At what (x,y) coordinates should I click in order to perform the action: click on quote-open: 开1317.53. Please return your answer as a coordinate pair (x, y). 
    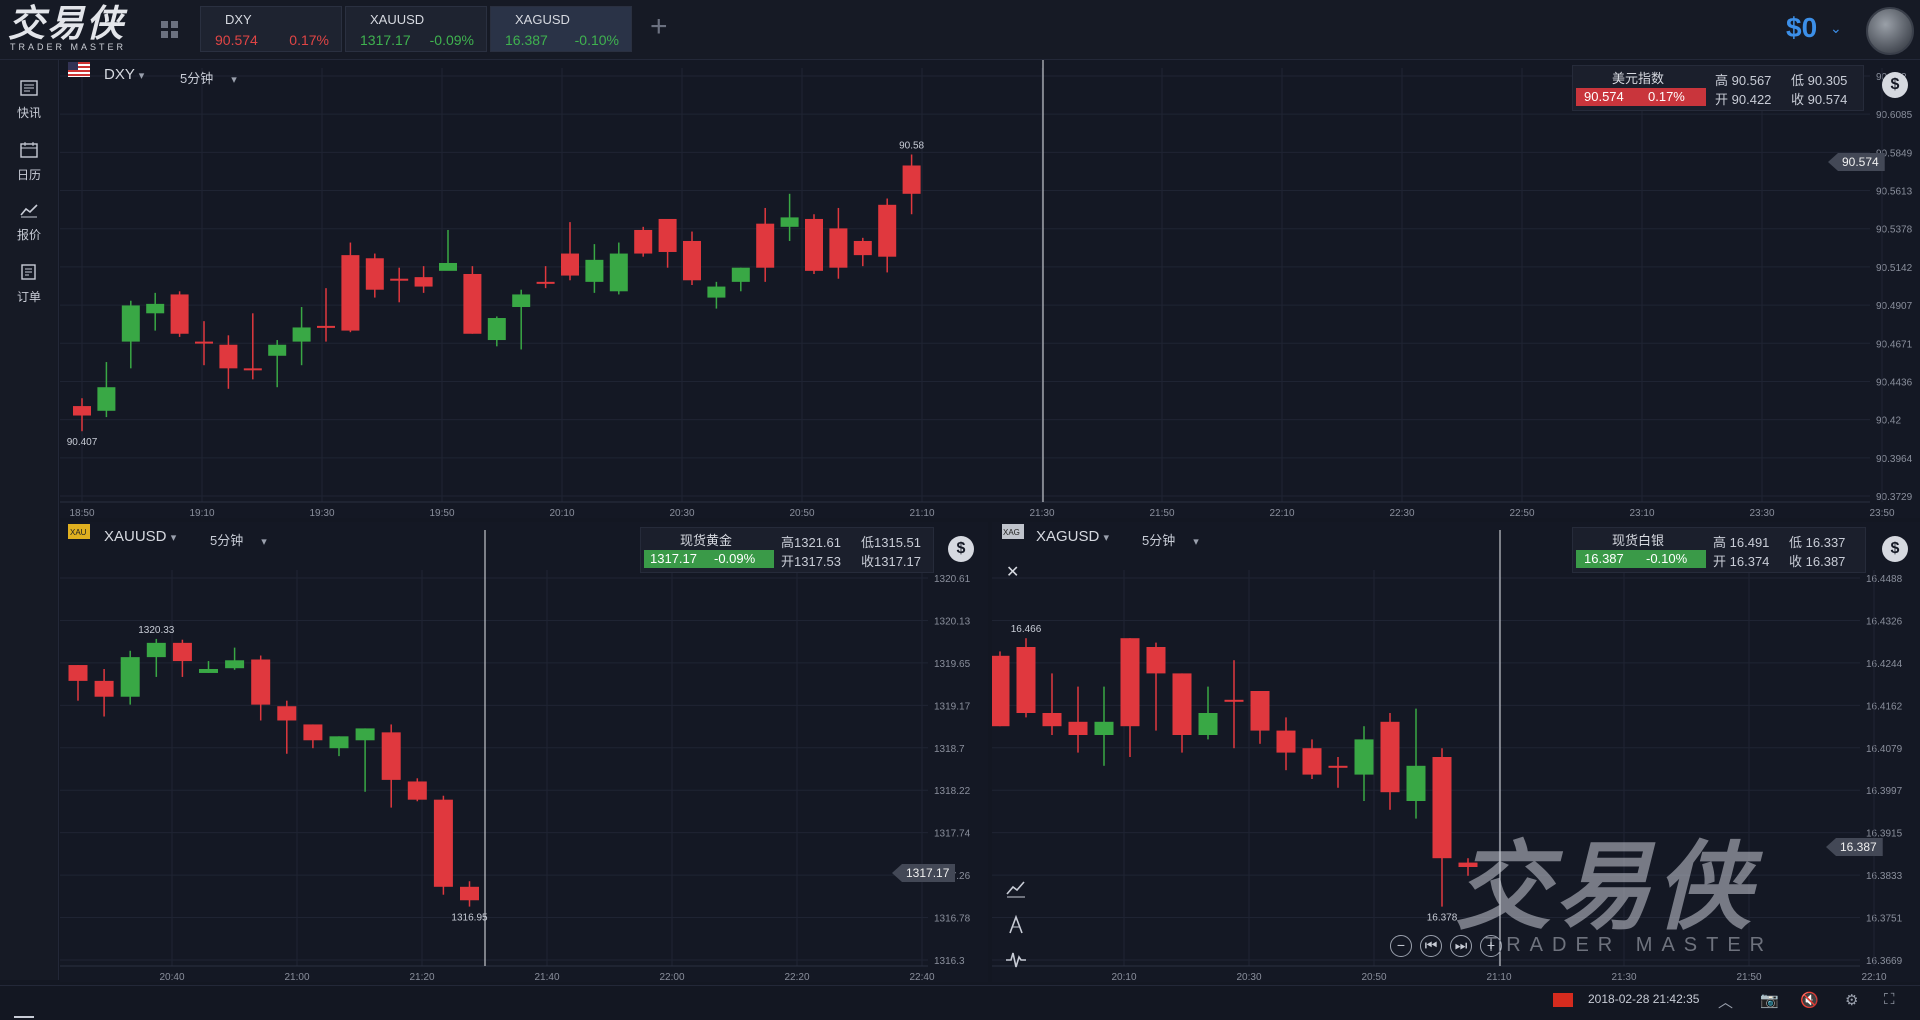
    Looking at the image, I should click on (811, 560).